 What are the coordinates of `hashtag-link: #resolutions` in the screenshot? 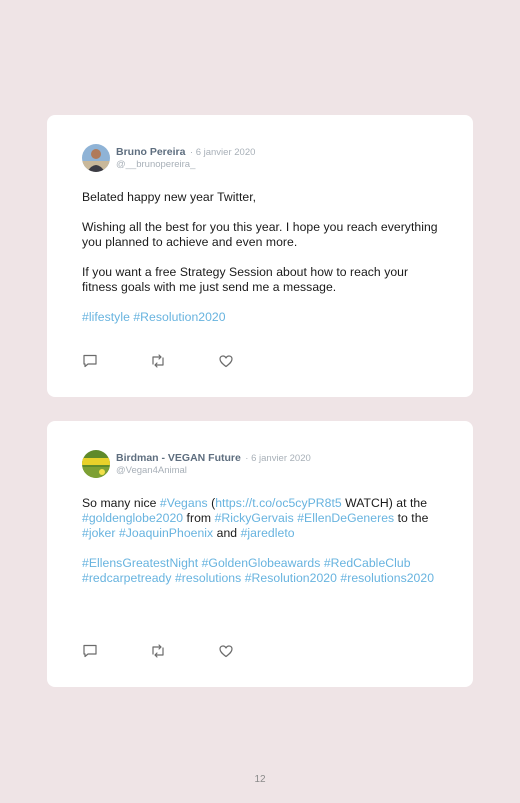 It's located at (208, 578).